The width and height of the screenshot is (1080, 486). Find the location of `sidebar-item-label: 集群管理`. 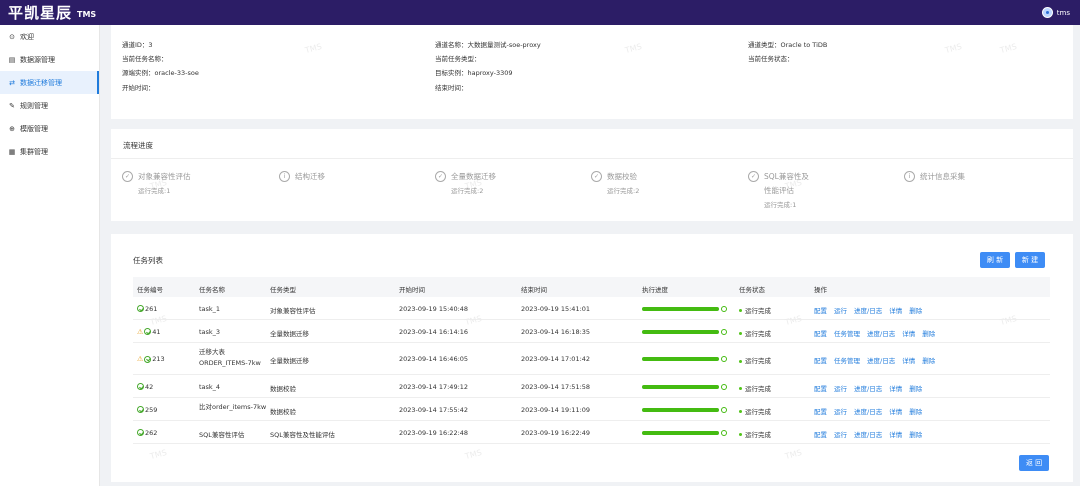

sidebar-item-label: 集群管理 is located at coordinates (34, 151).